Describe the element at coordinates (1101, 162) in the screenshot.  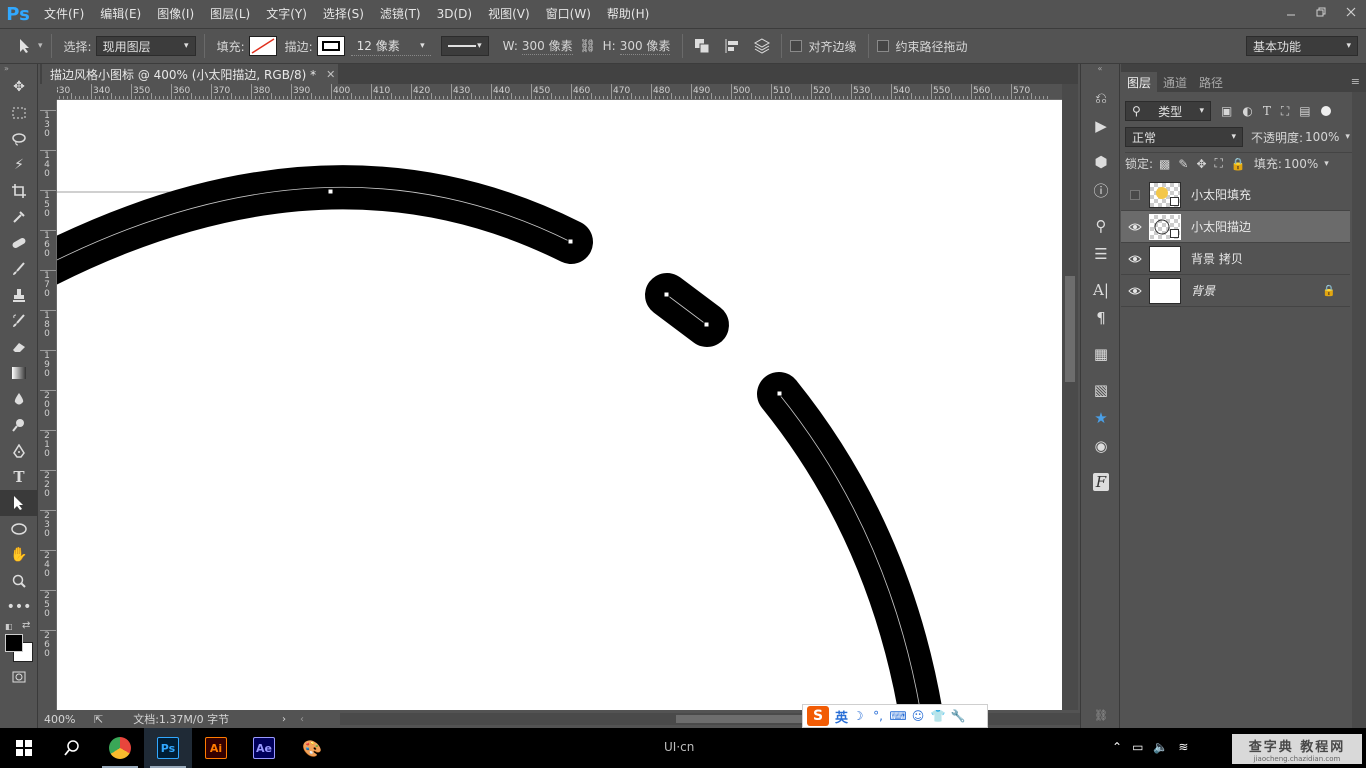
I see `3d-panel-icon: ⬢` at that location.